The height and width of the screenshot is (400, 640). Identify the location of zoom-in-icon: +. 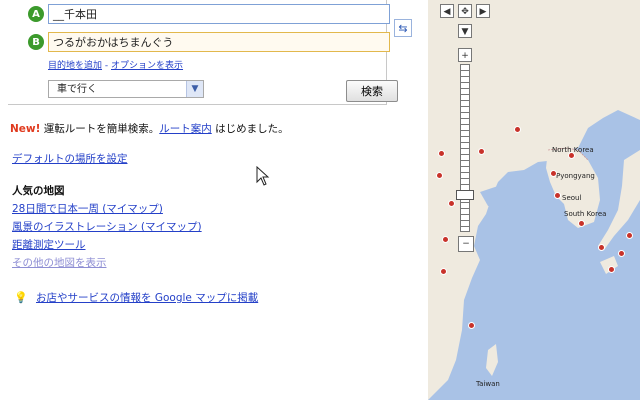
(465, 55).